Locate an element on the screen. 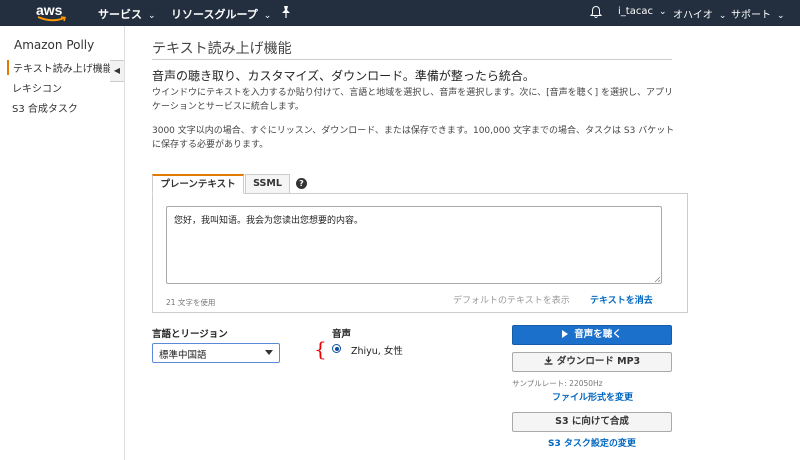  character-count: 21 文字を使用 is located at coordinates (191, 302).